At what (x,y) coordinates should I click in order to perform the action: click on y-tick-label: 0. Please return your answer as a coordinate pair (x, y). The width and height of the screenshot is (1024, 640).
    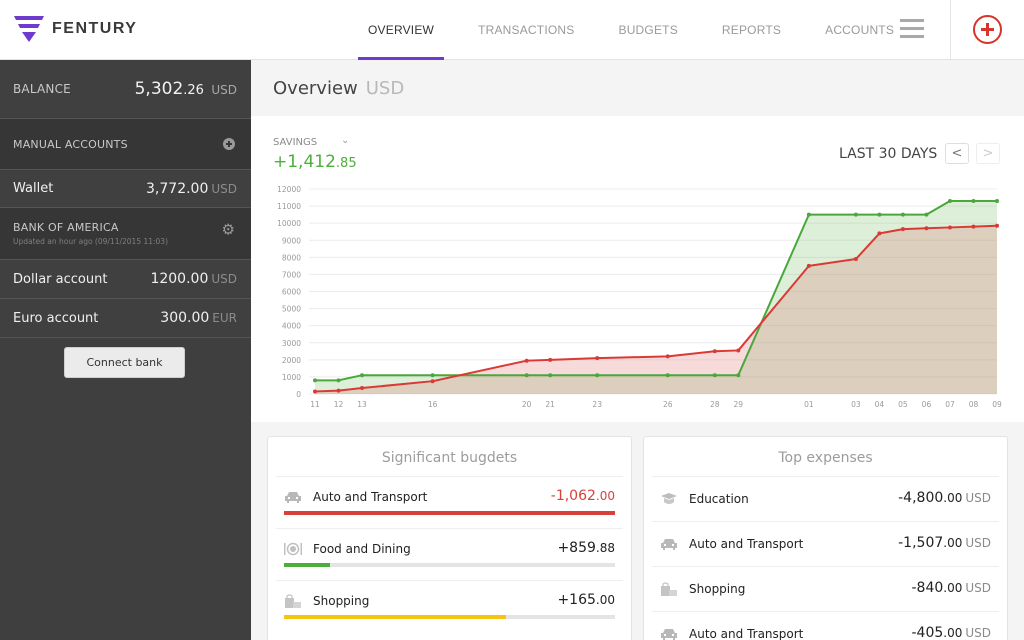
    Looking at the image, I should click on (298, 394).